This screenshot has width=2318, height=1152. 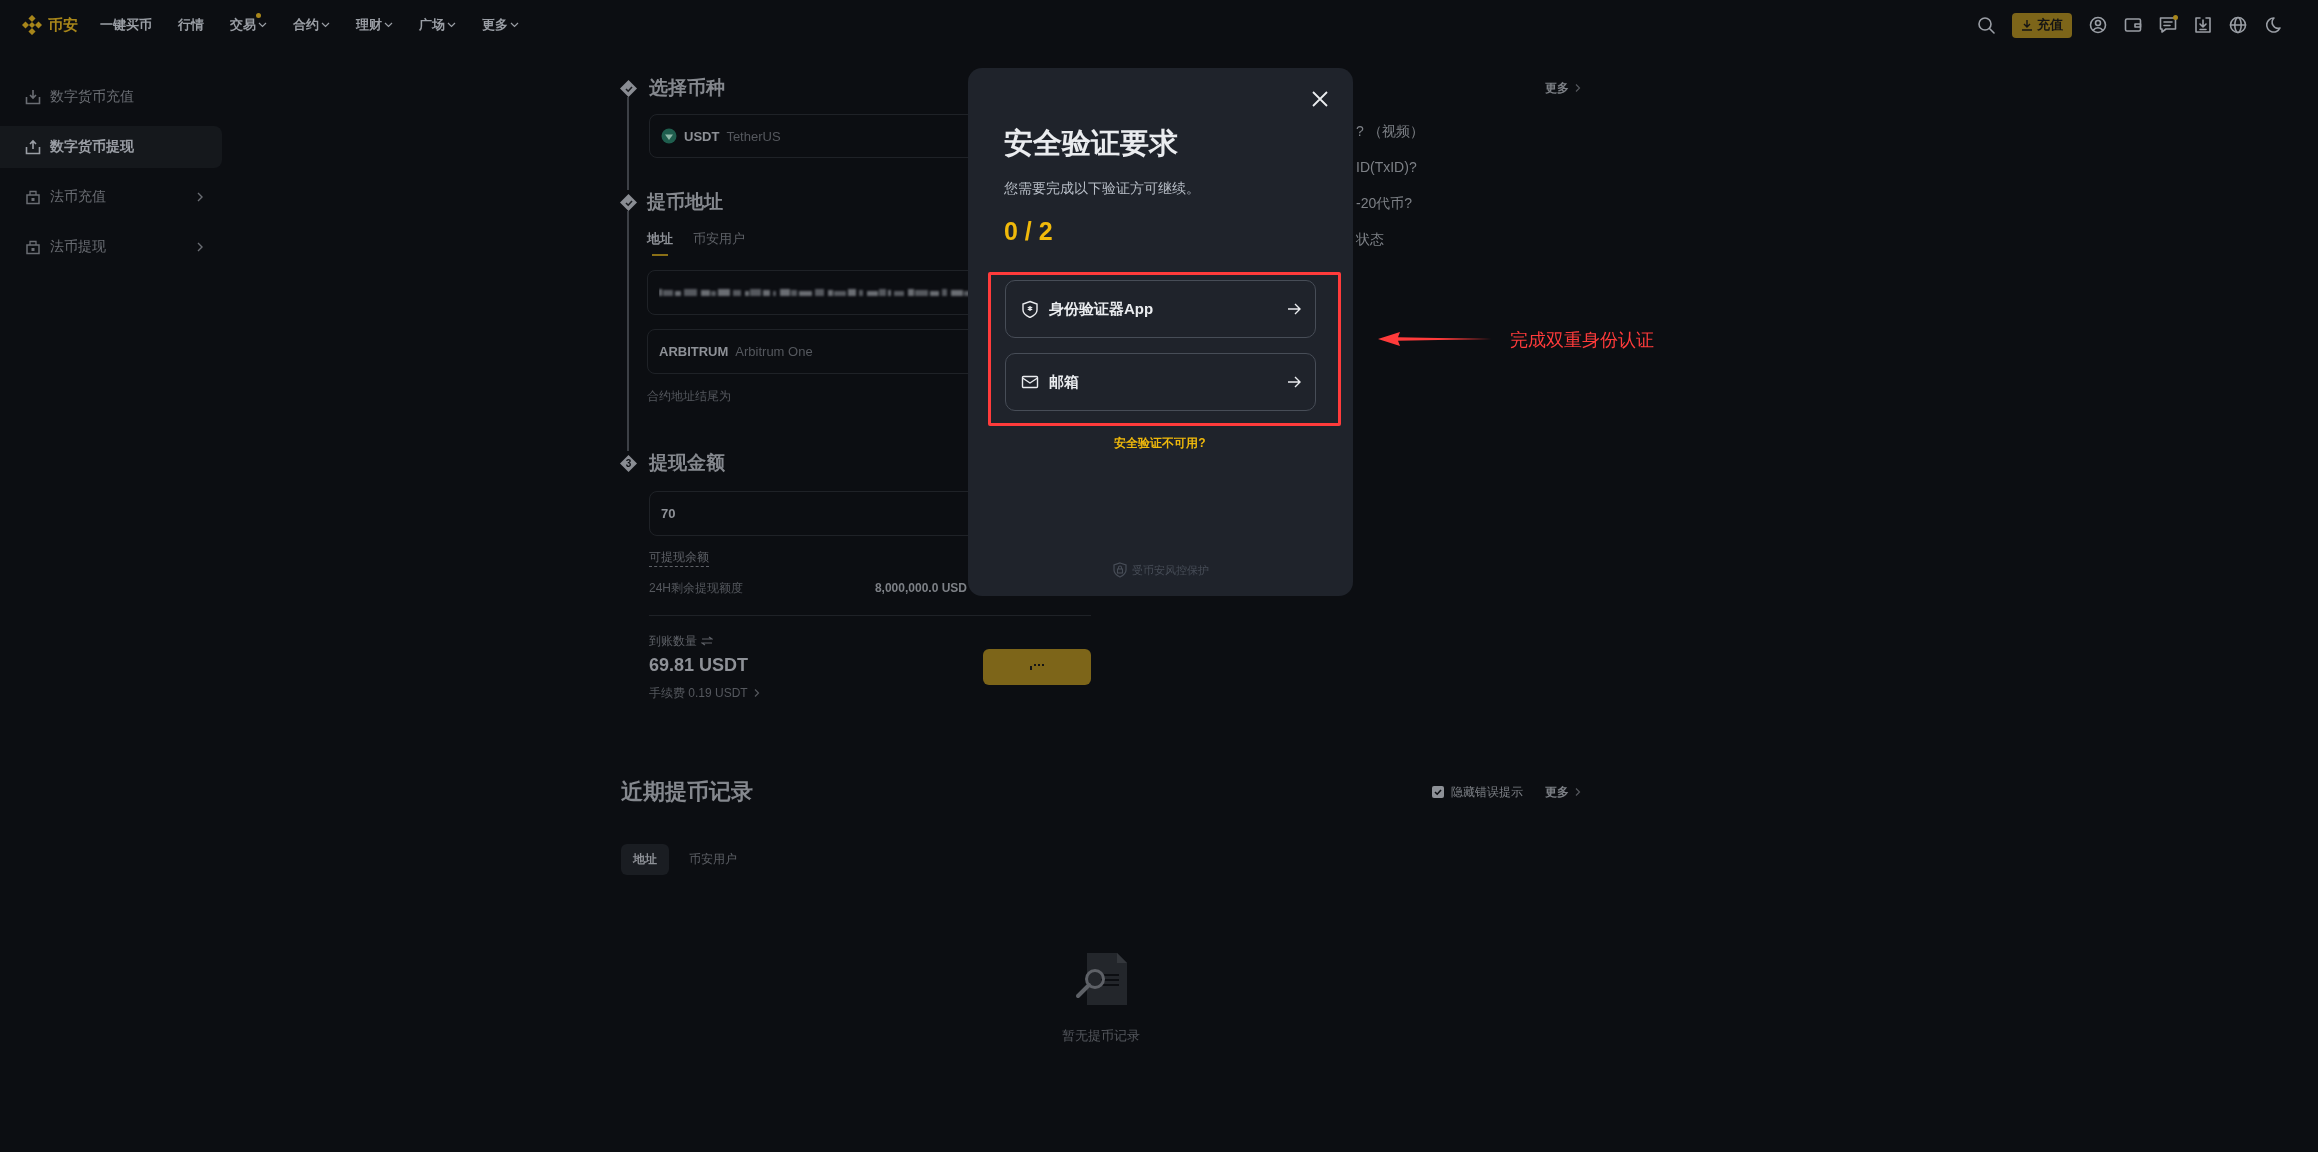 What do you see at coordinates (111, 247) in the screenshot?
I see `sidebar-item: 法币提现` at bounding box center [111, 247].